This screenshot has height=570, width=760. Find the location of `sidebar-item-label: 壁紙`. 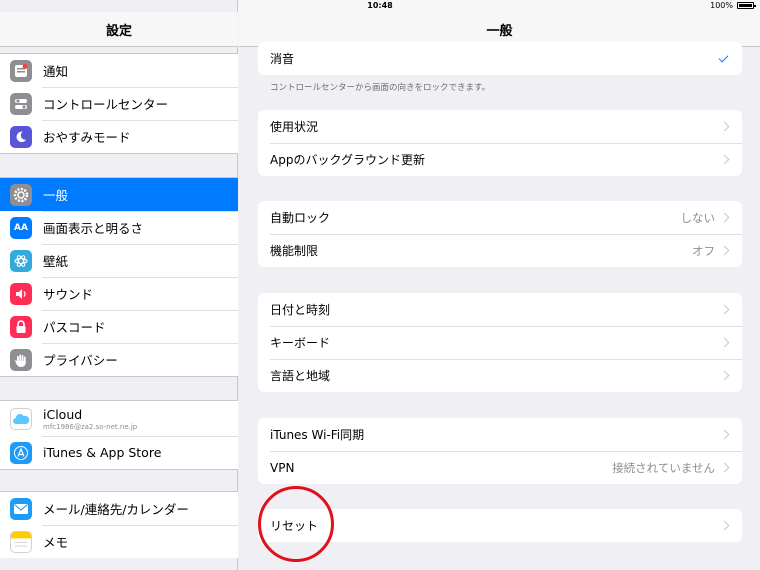

sidebar-item-label: 壁紙 is located at coordinates (56, 261).